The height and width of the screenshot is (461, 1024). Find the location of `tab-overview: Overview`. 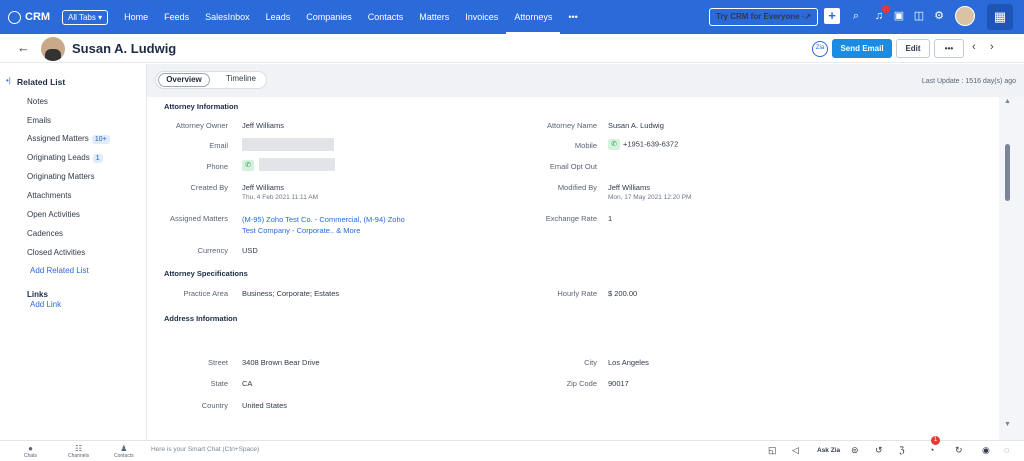

tab-overview: Overview is located at coordinates (184, 80).